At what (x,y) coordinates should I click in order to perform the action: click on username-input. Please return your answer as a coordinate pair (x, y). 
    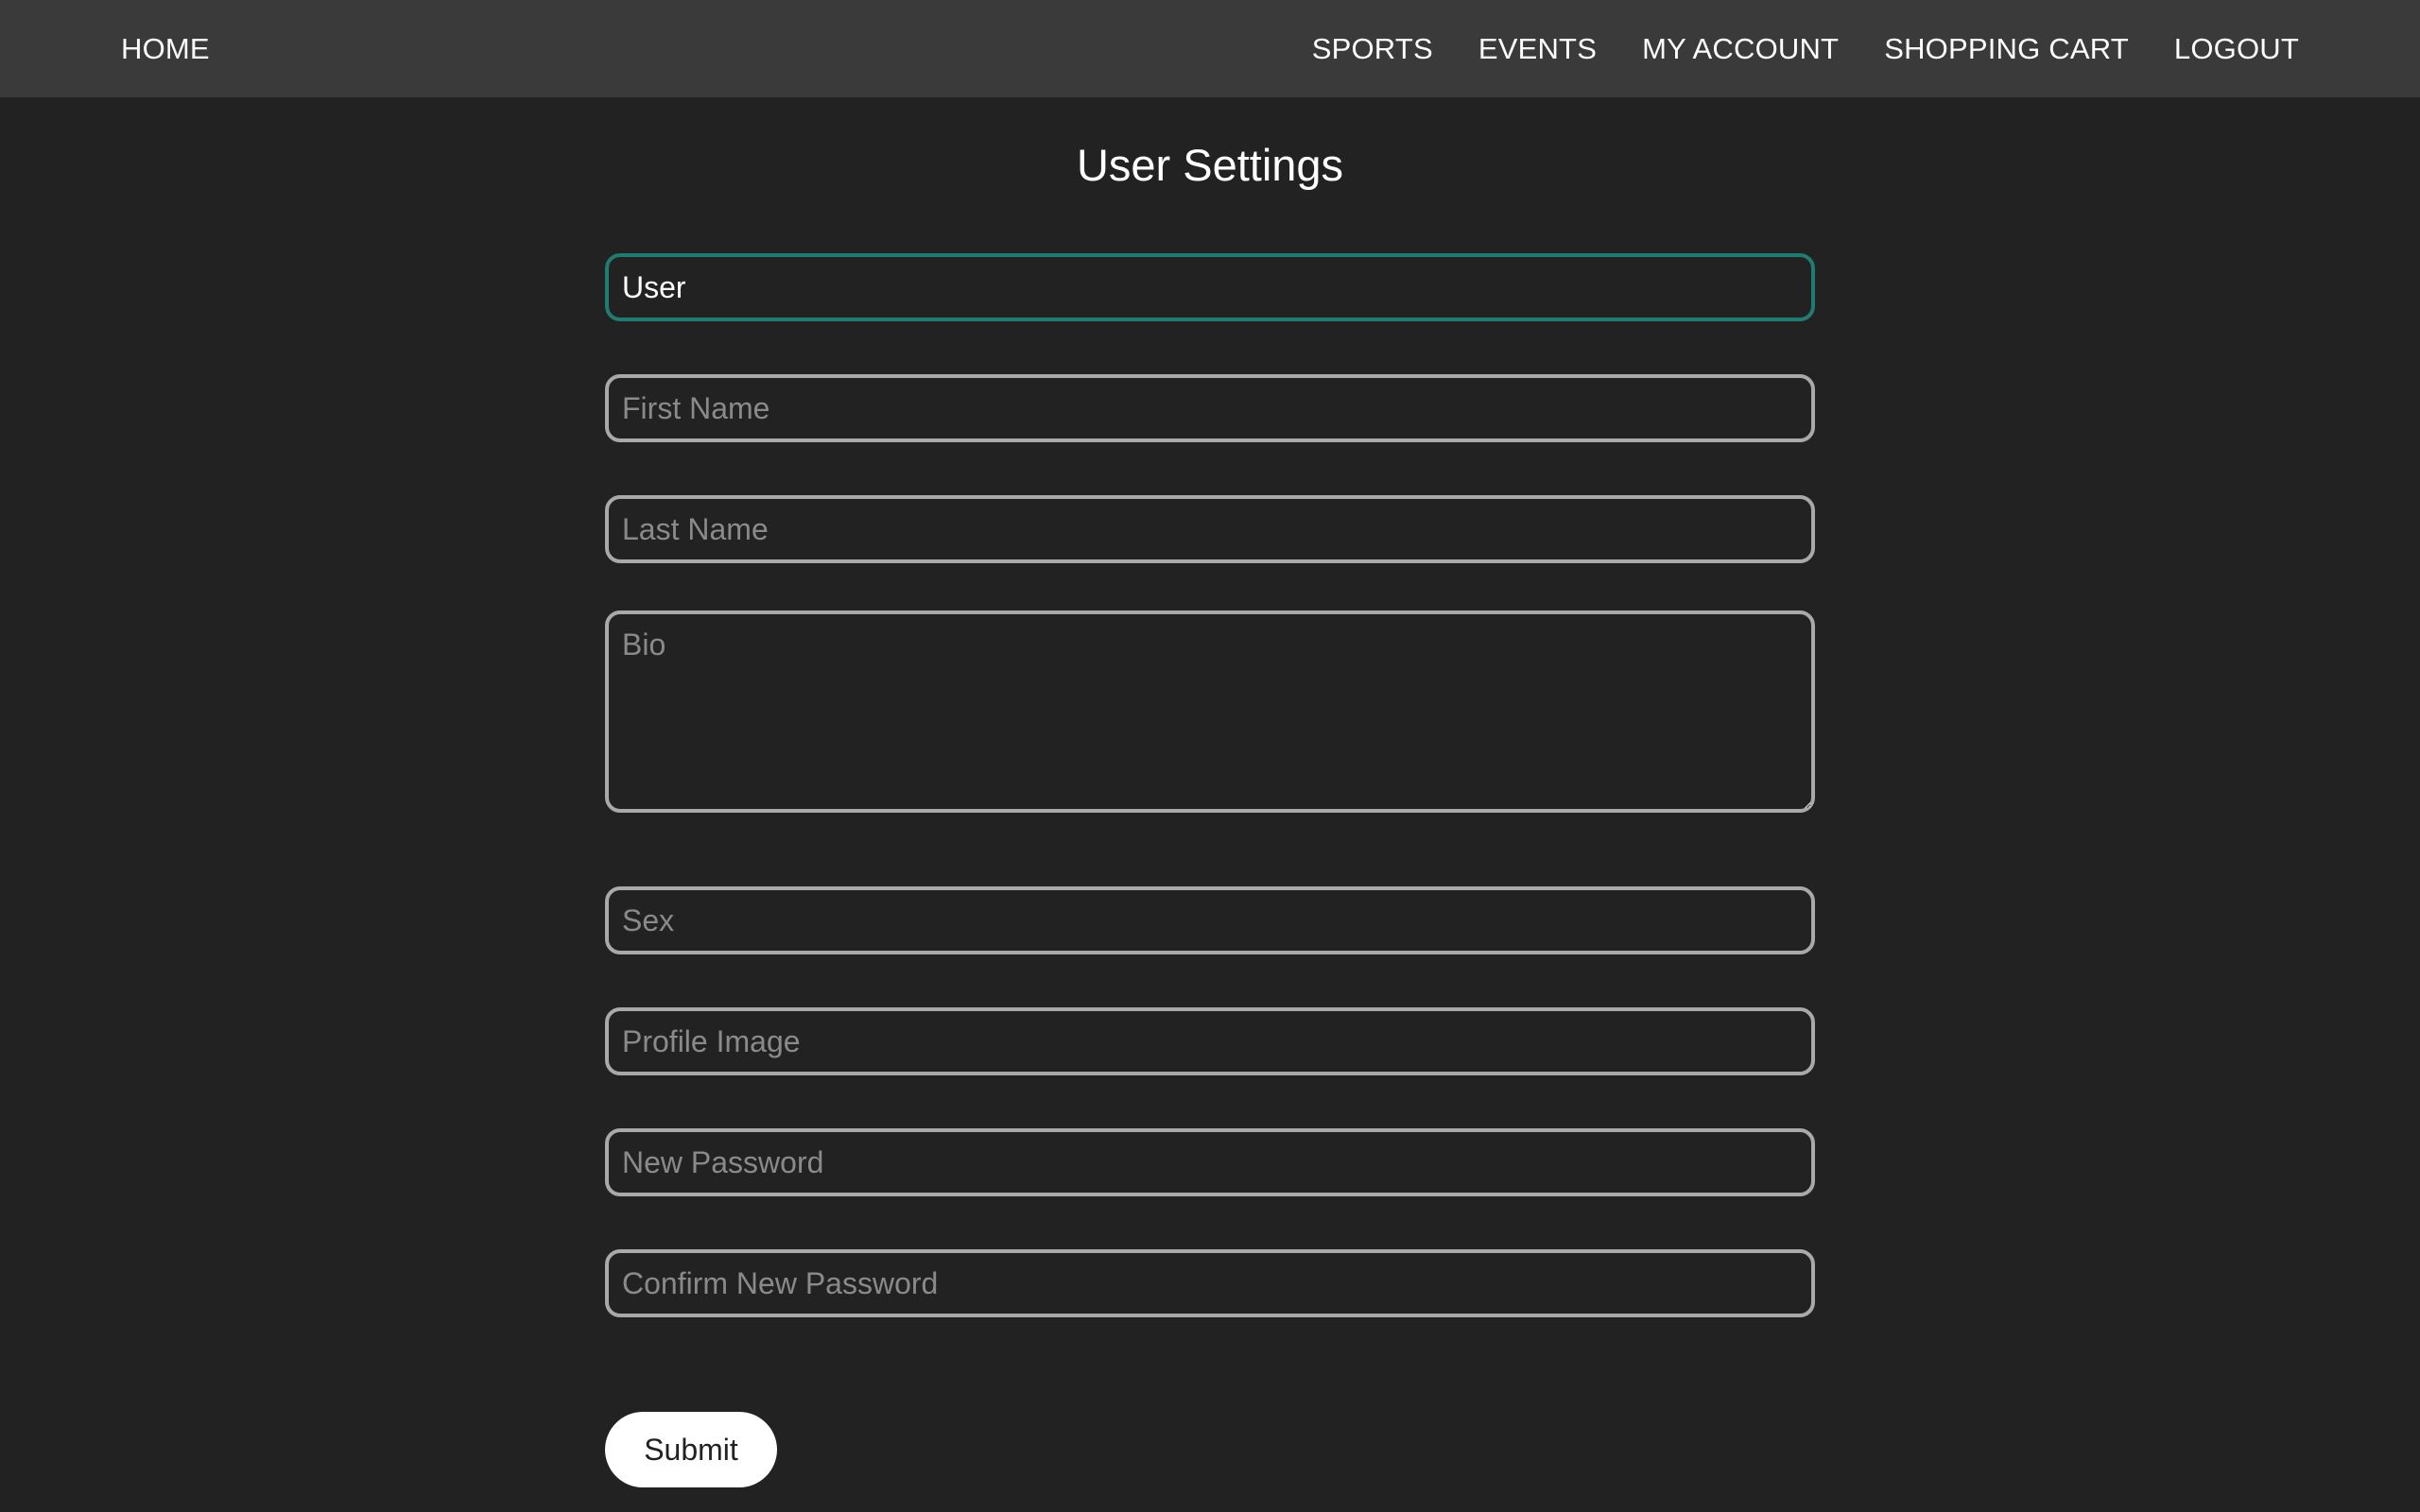
    Looking at the image, I should click on (1210, 287).